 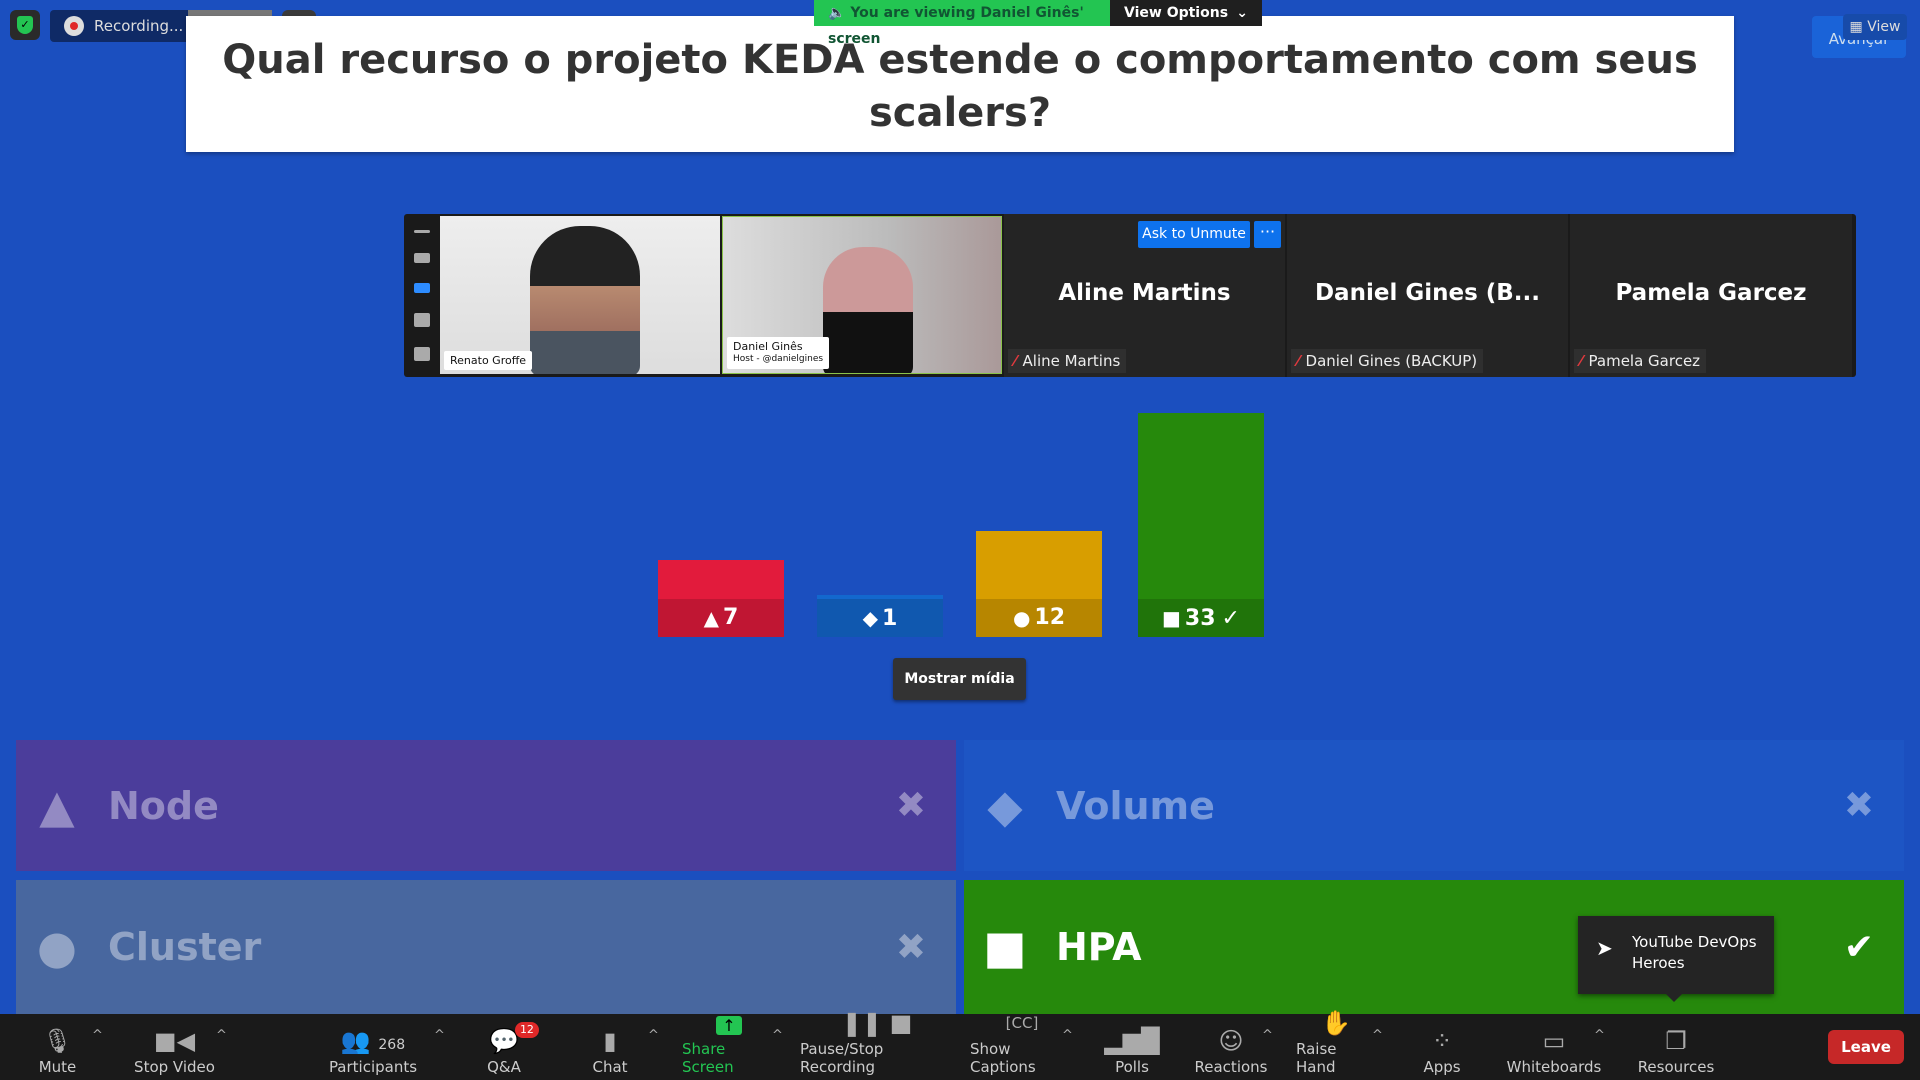 I want to click on view-button: ▦ View, so click(x=1875, y=27).